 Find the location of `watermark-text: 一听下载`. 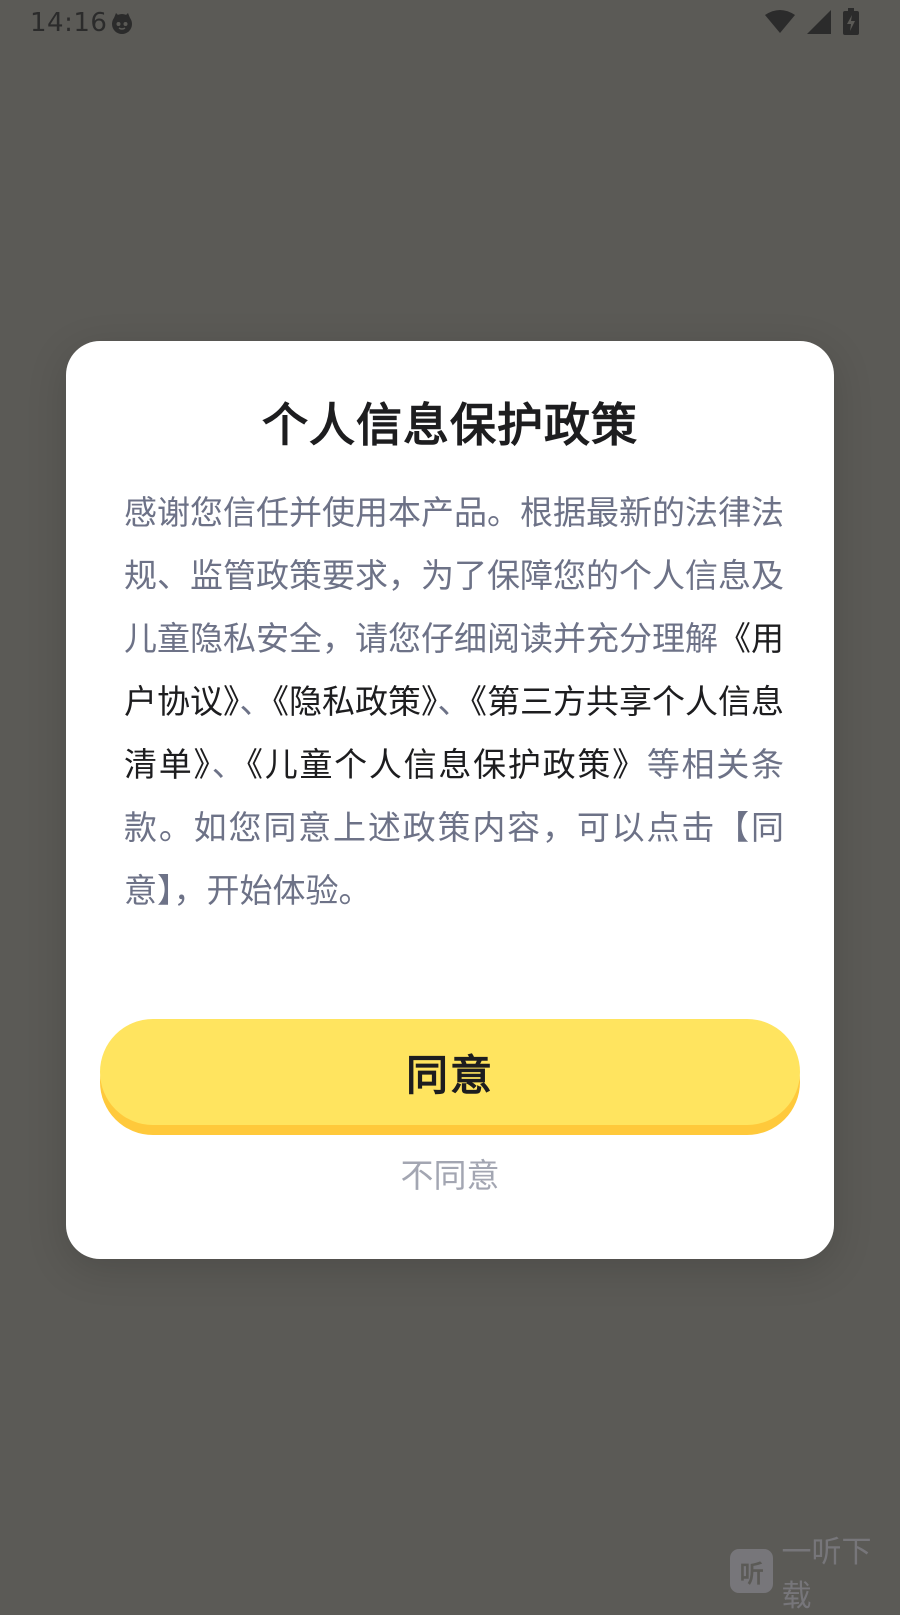

watermark-text: 一听下载 is located at coordinates (826, 1574).